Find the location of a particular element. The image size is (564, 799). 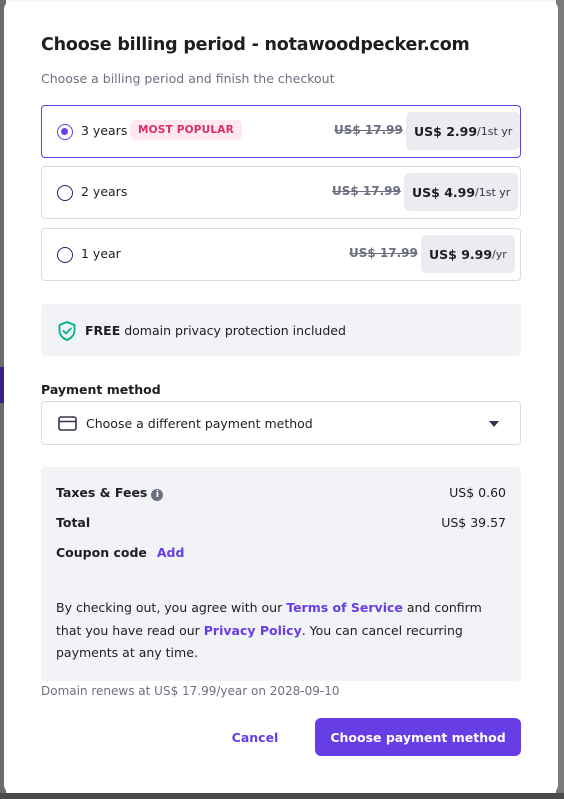

most-popular-badge: MOST POPULAR is located at coordinates (186, 130).